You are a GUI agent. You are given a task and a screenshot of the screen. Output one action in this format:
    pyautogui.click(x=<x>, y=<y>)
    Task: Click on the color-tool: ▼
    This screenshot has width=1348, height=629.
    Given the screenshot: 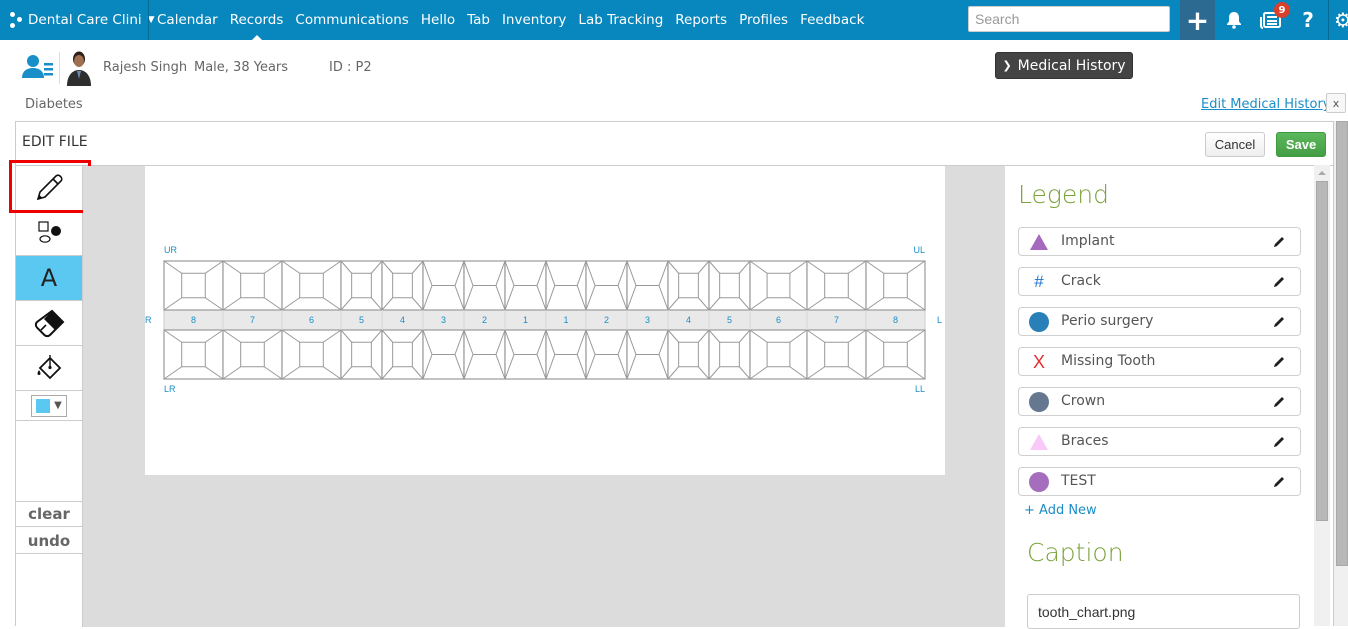 What is the action you would take?
    pyautogui.click(x=49, y=406)
    